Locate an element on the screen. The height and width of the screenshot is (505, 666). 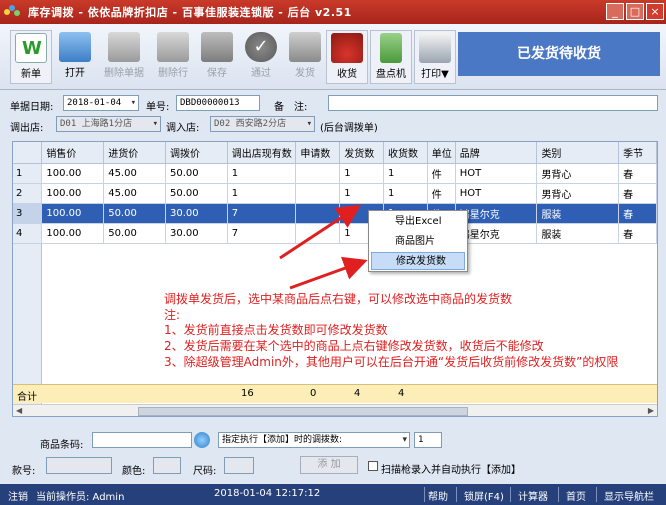
new-doc-icon: W is located at coordinates (31, 48).